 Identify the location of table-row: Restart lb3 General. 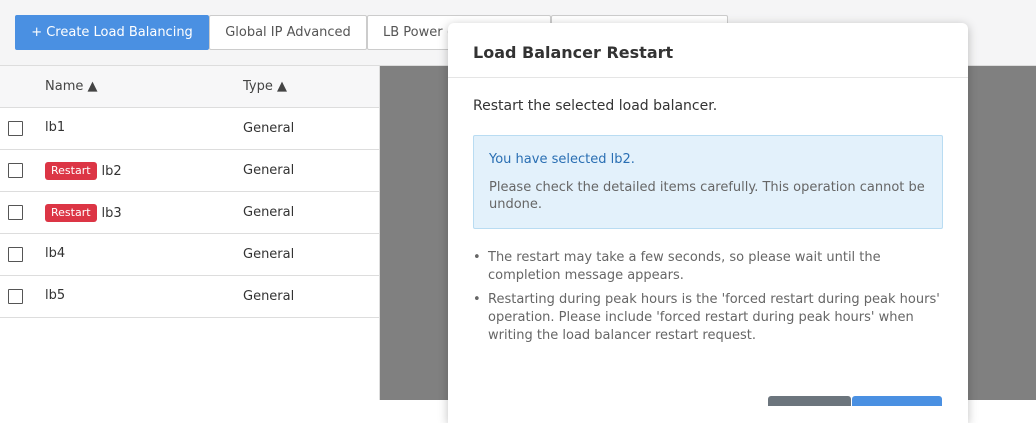
(189, 213).